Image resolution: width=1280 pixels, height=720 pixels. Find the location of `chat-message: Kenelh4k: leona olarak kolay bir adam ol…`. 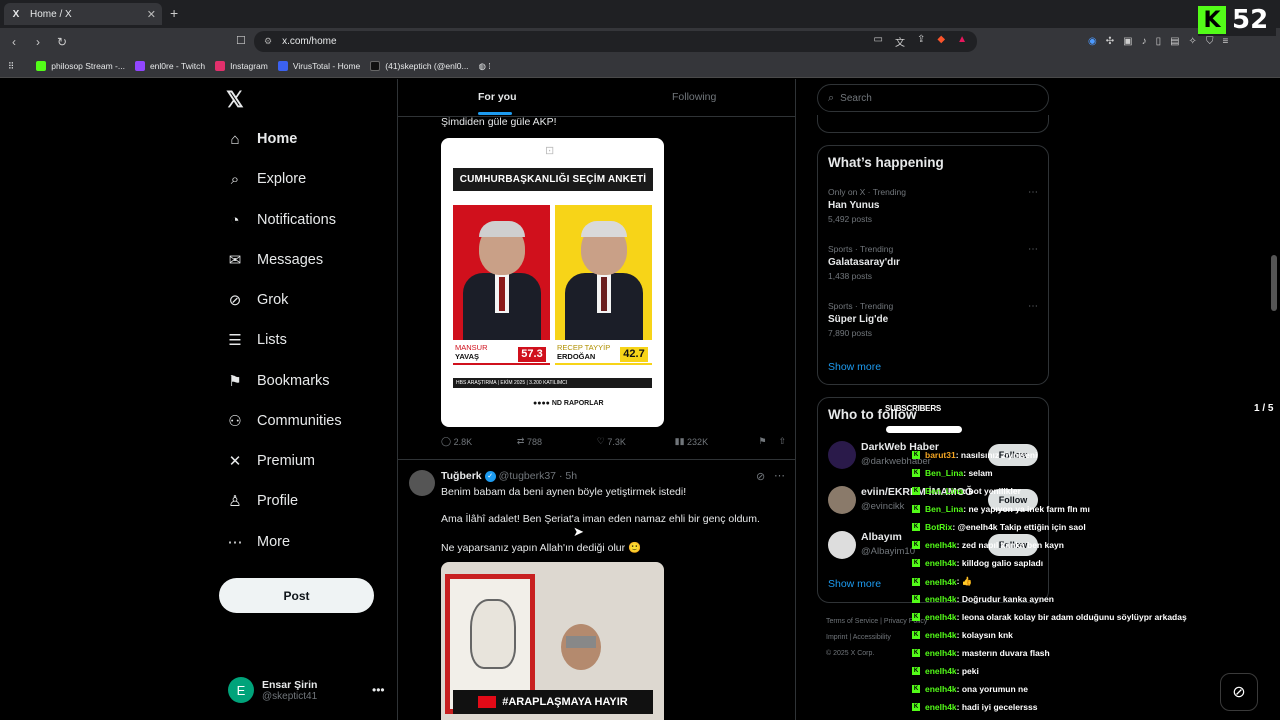

chat-message: Kenelh4k: leona olarak kolay bir adam ol… is located at coordinates (1049, 617).